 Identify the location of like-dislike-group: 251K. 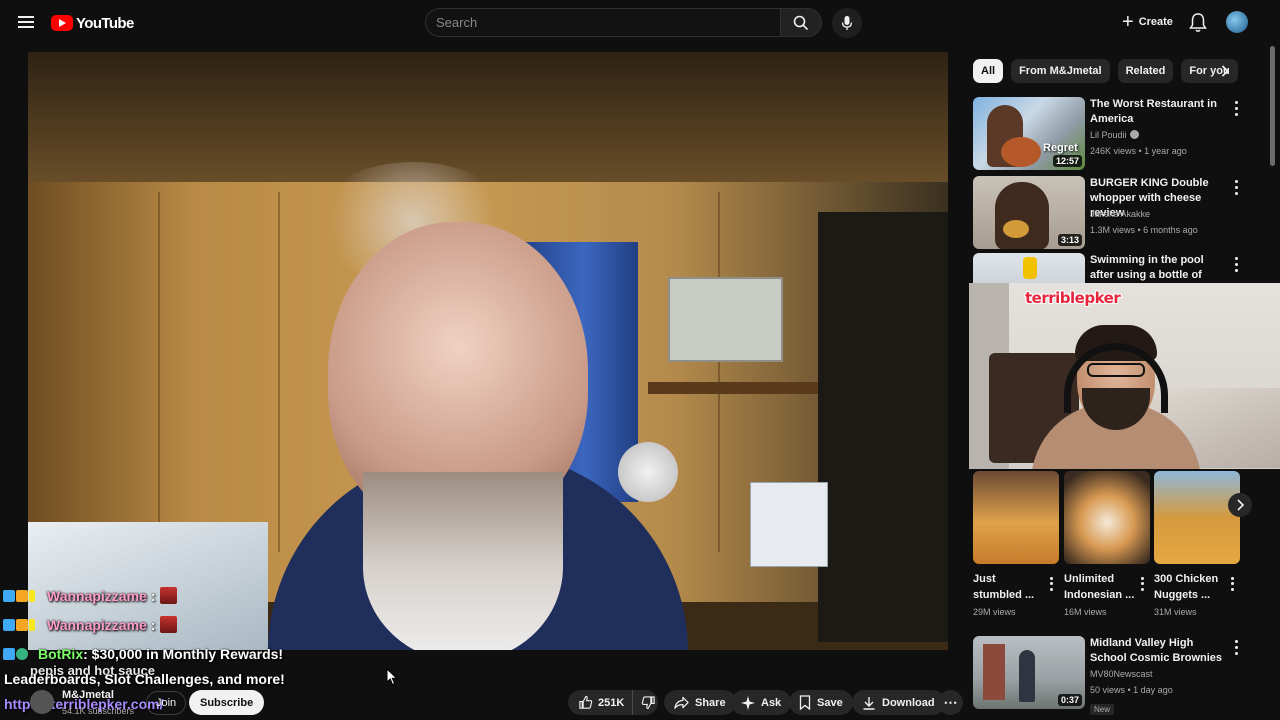
(613, 702).